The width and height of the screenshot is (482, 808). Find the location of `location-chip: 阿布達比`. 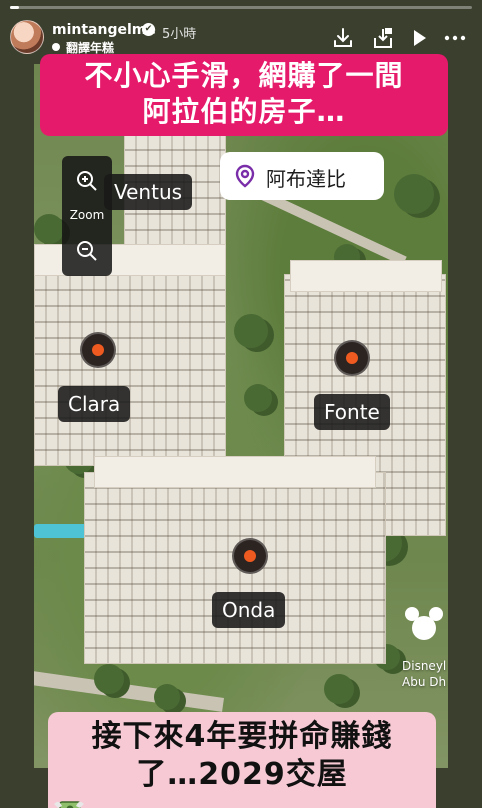

location-chip: 阿布達比 is located at coordinates (302, 176).